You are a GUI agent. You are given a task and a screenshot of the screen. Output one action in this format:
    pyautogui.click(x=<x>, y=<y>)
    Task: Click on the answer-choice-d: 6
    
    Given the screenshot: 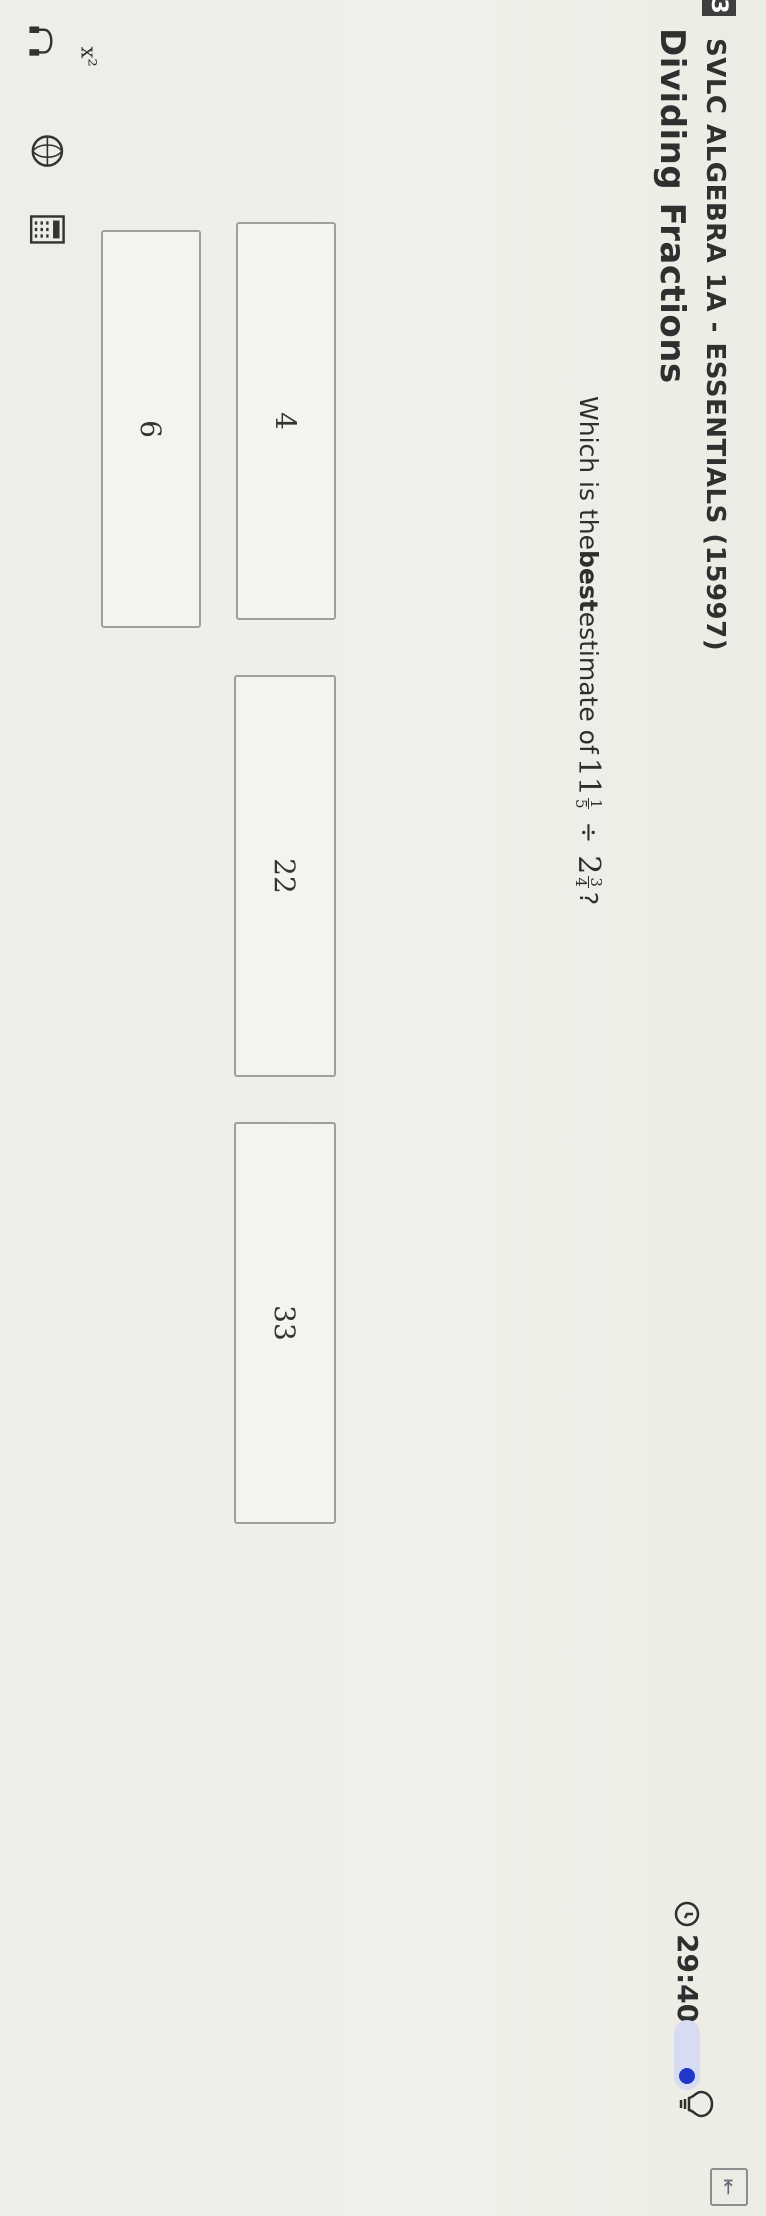 What is the action you would take?
    pyautogui.click(x=151, y=429)
    